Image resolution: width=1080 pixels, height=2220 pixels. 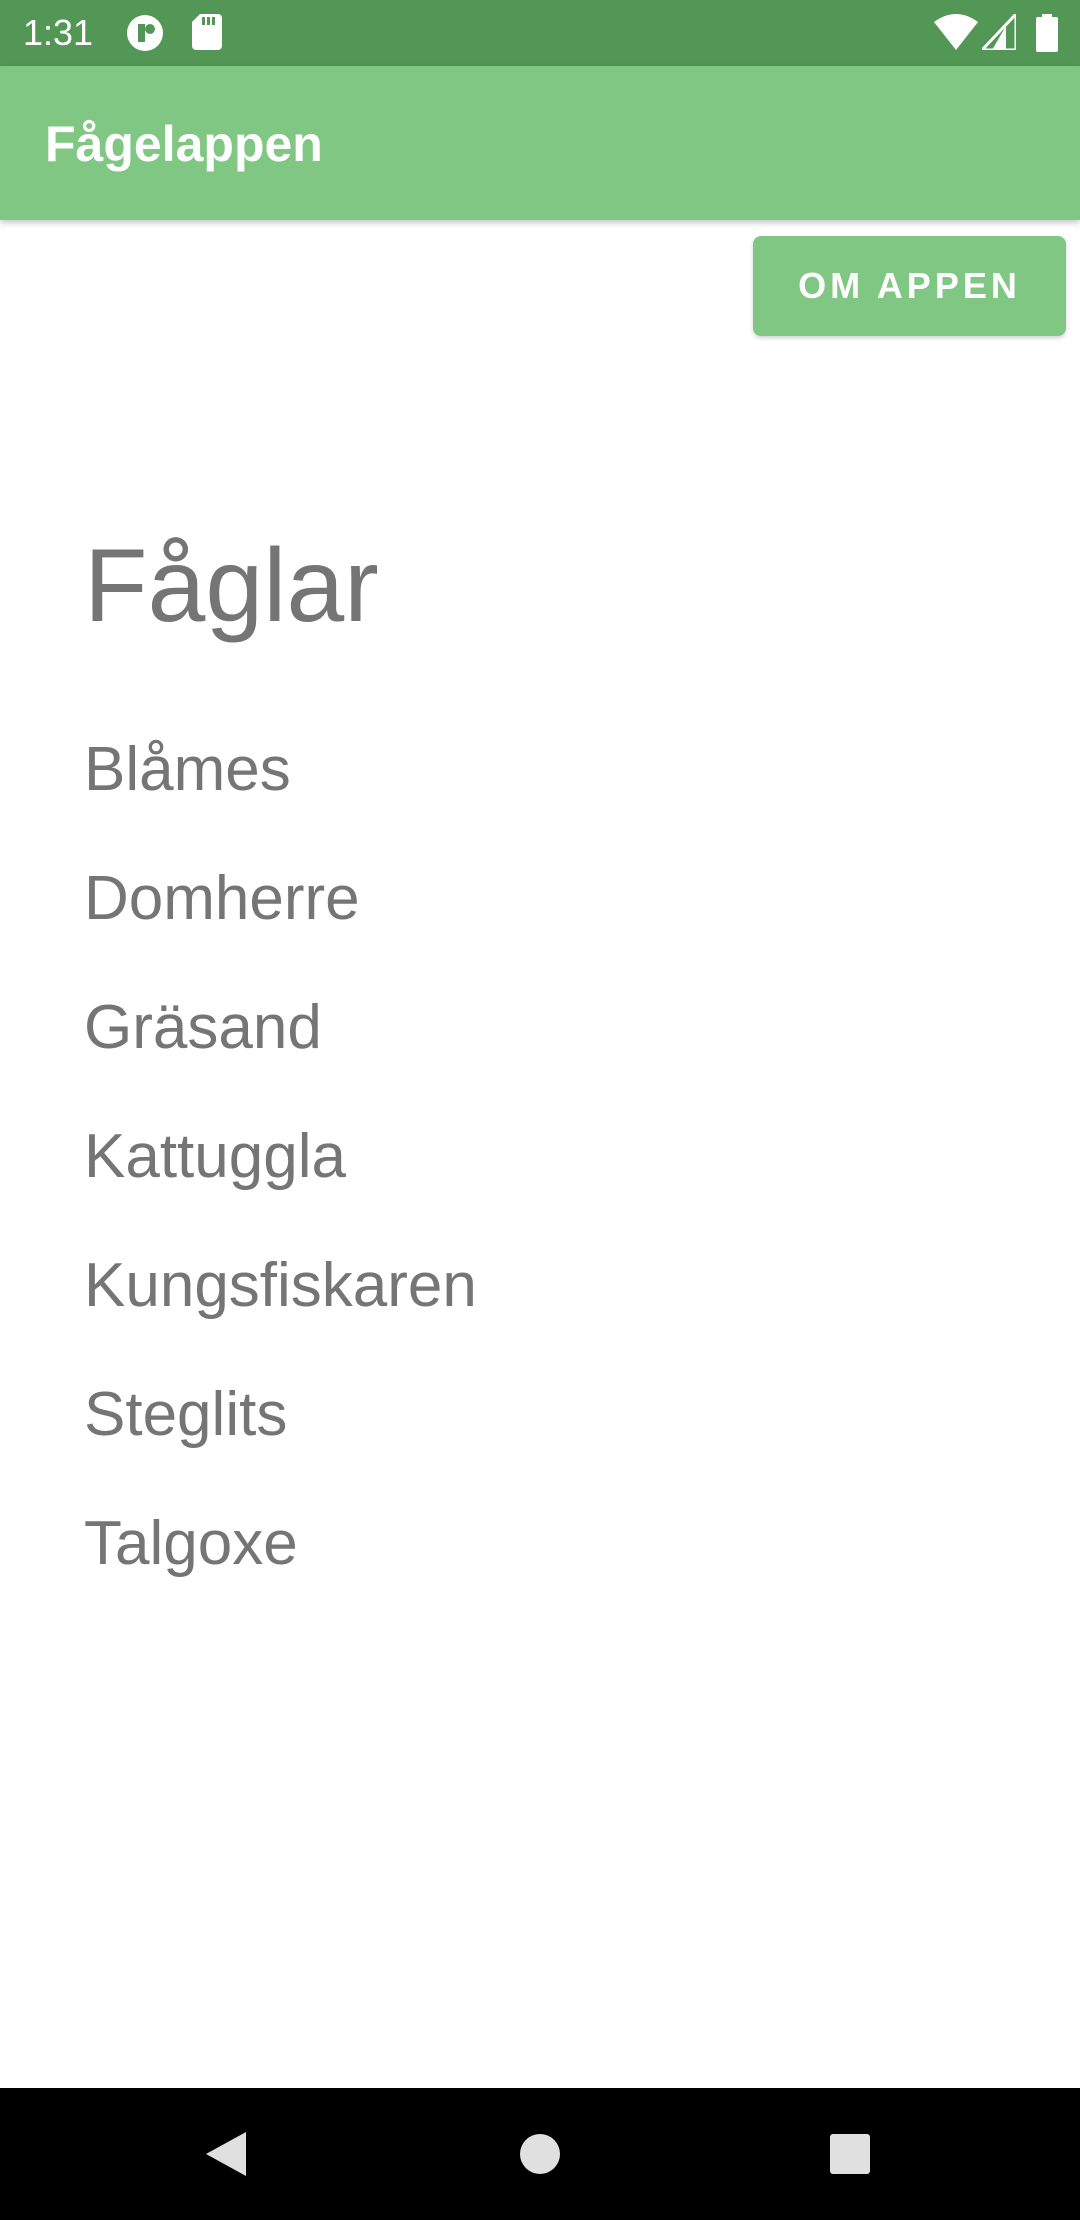 What do you see at coordinates (280, 1302) in the screenshot?
I see `bird-item-kungsfiskaren: Kungsfiskaren` at bounding box center [280, 1302].